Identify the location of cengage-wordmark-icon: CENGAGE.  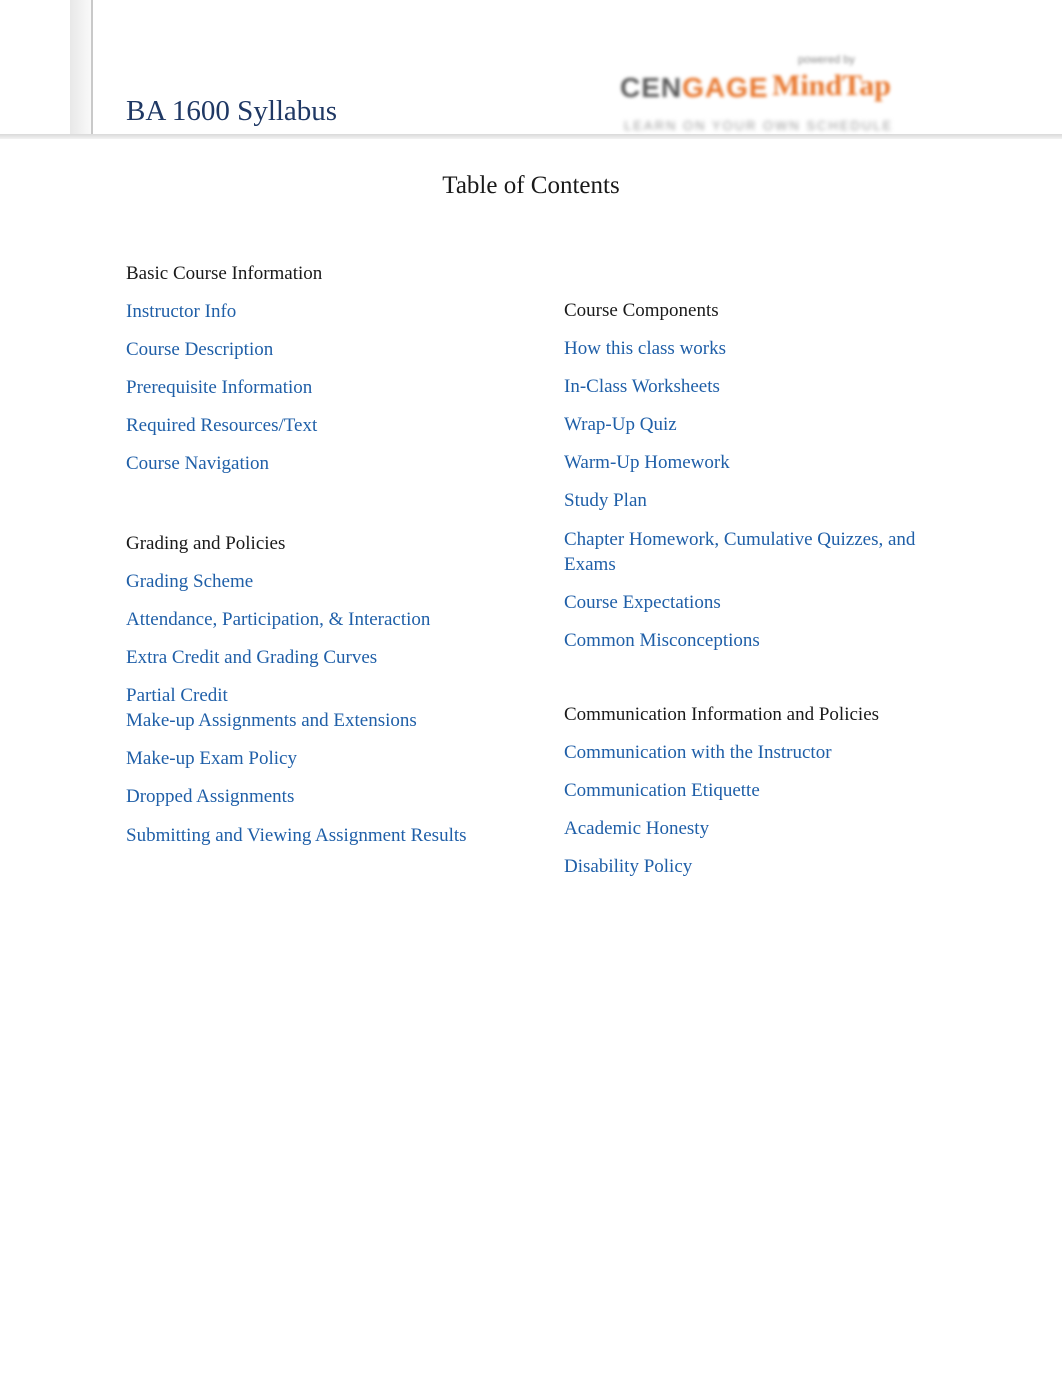
(694, 88).